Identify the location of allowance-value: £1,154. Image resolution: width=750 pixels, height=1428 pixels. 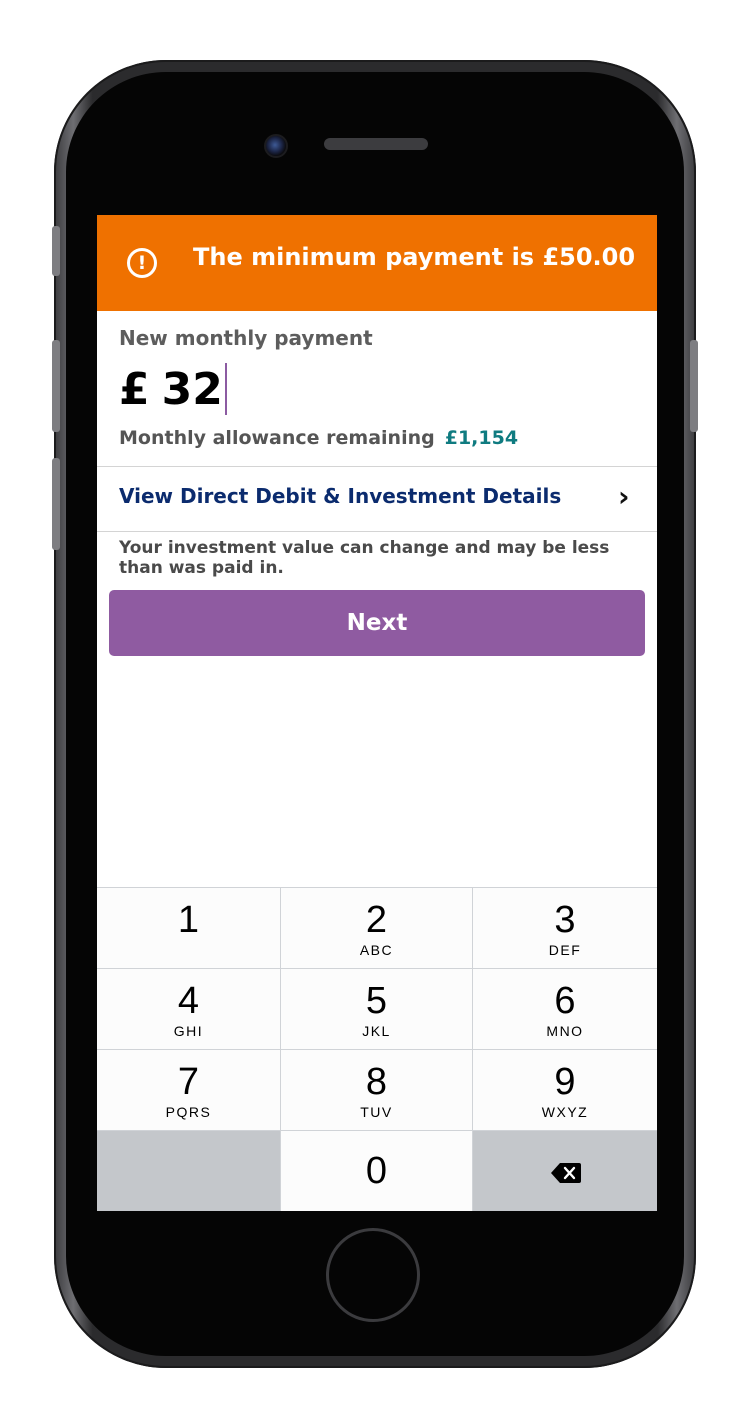
(481, 438).